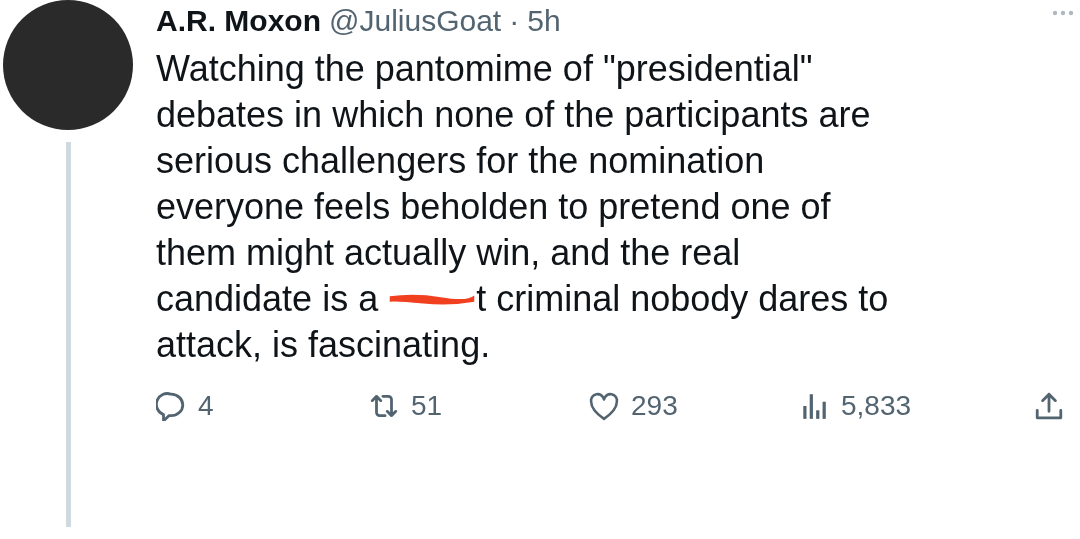 The width and height of the screenshot is (1080, 539). Describe the element at coordinates (544, 21) in the screenshot. I see `timestamp: 5h` at that location.